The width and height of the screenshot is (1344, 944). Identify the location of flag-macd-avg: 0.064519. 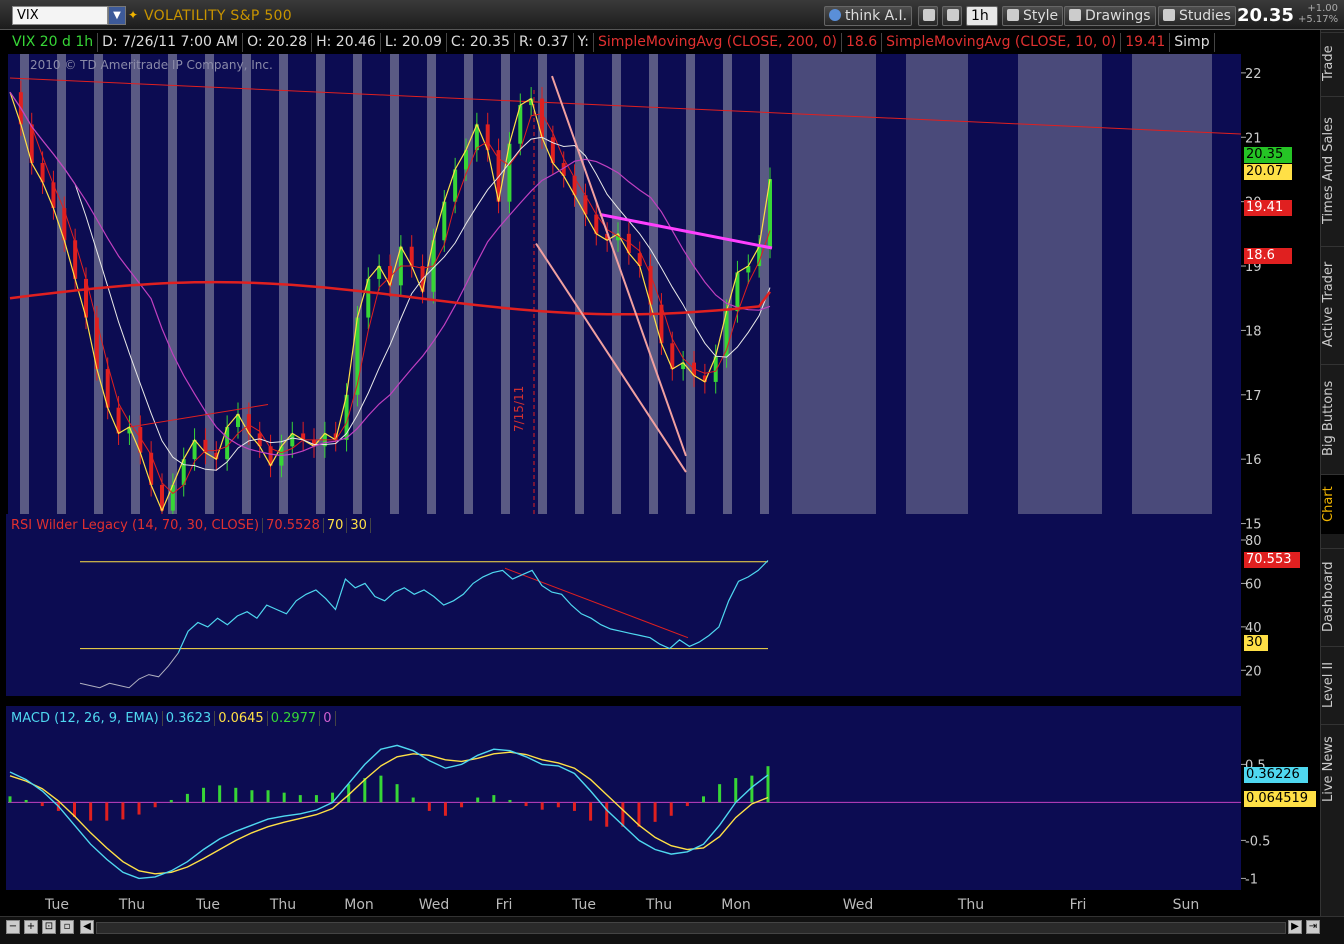
(1280, 799).